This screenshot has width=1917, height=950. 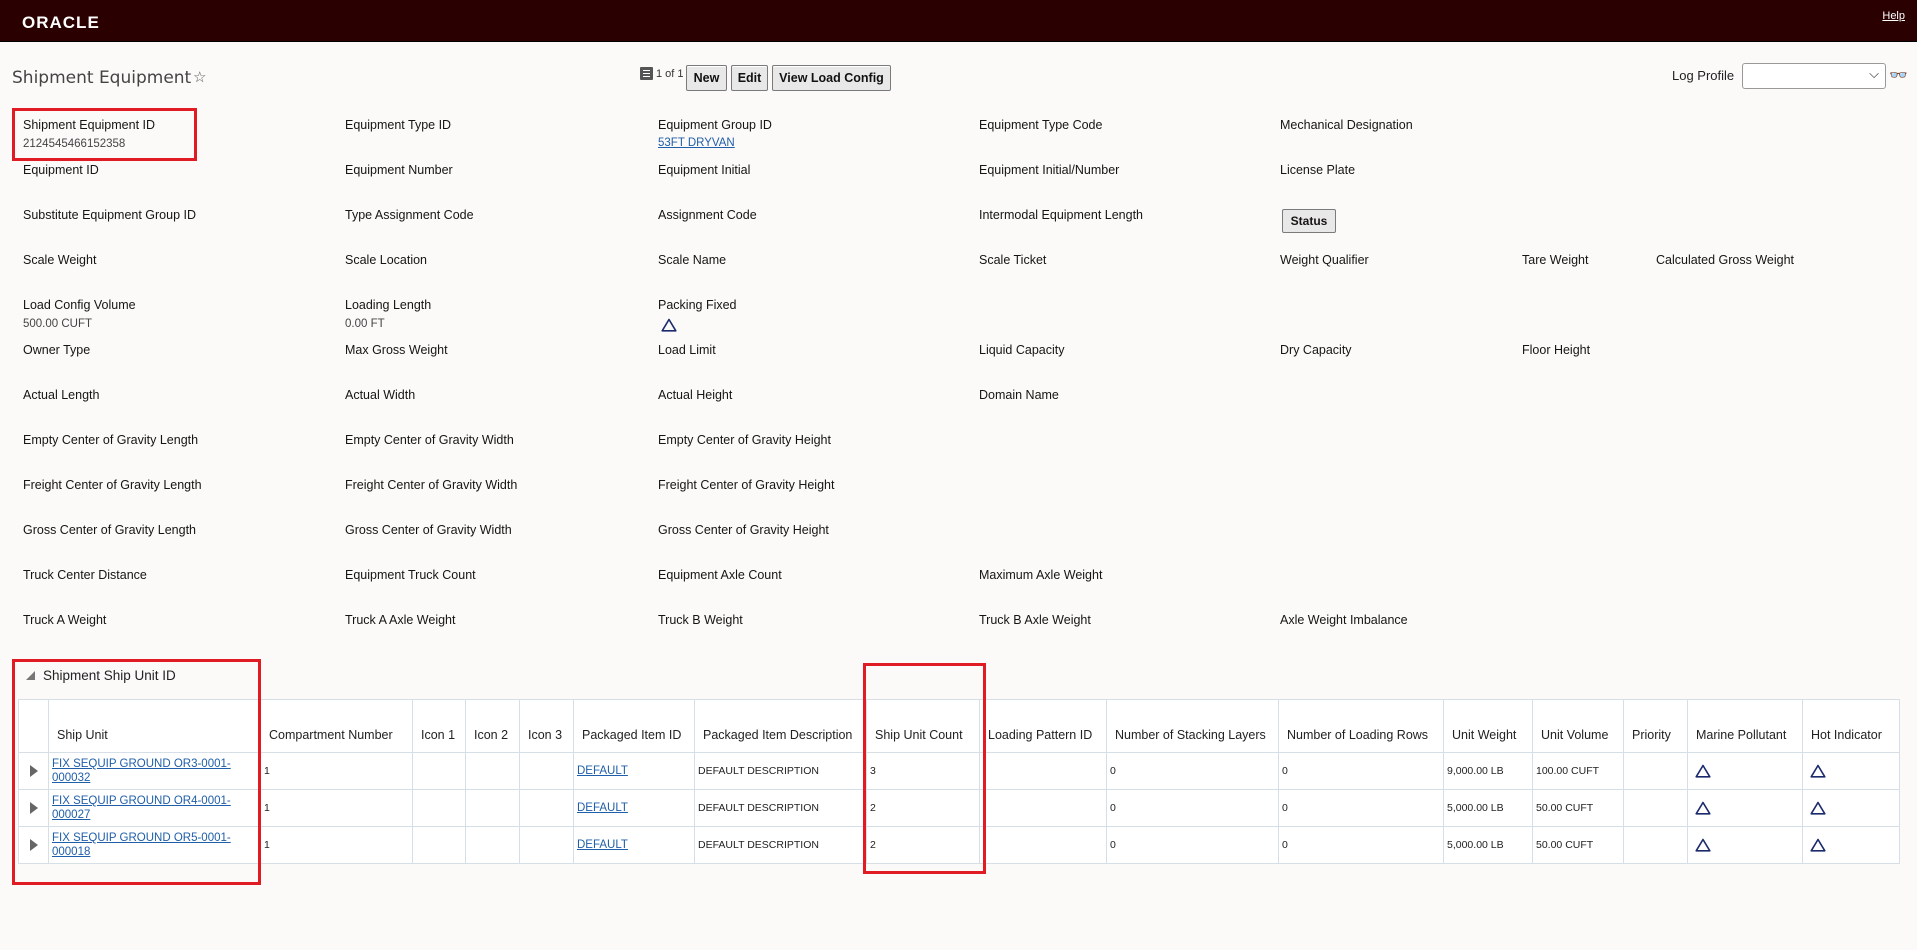 What do you see at coordinates (704, 170) in the screenshot?
I see `equipment-initial-label: Equipment Initial` at bounding box center [704, 170].